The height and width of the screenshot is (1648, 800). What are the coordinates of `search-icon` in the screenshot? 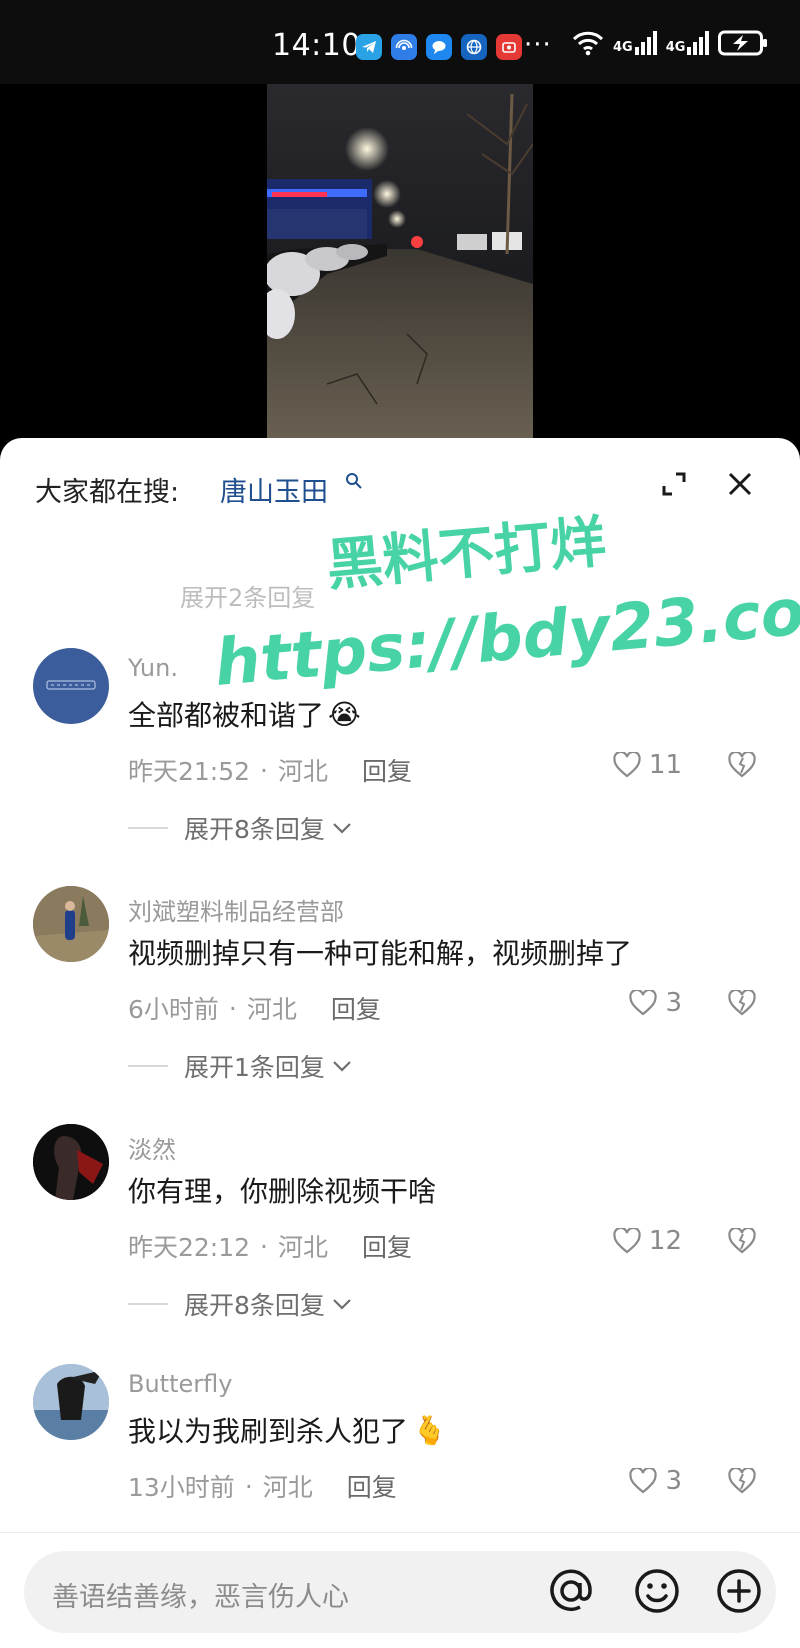 It's located at (354, 481).